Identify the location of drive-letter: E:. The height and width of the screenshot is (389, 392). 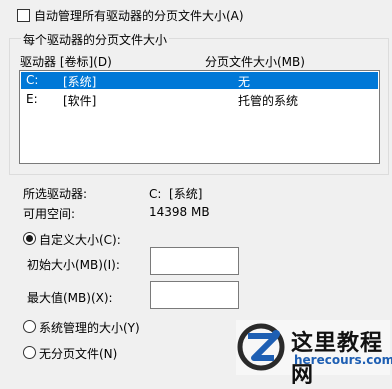
(32, 99).